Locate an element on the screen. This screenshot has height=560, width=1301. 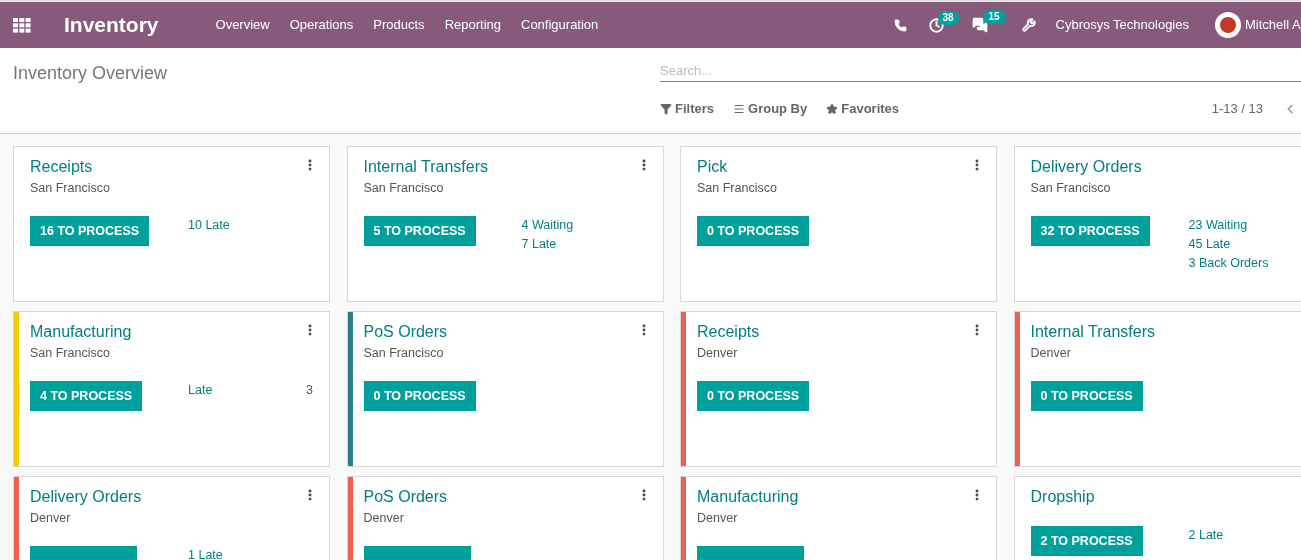
chat-icon is located at coordinates (979, 25).